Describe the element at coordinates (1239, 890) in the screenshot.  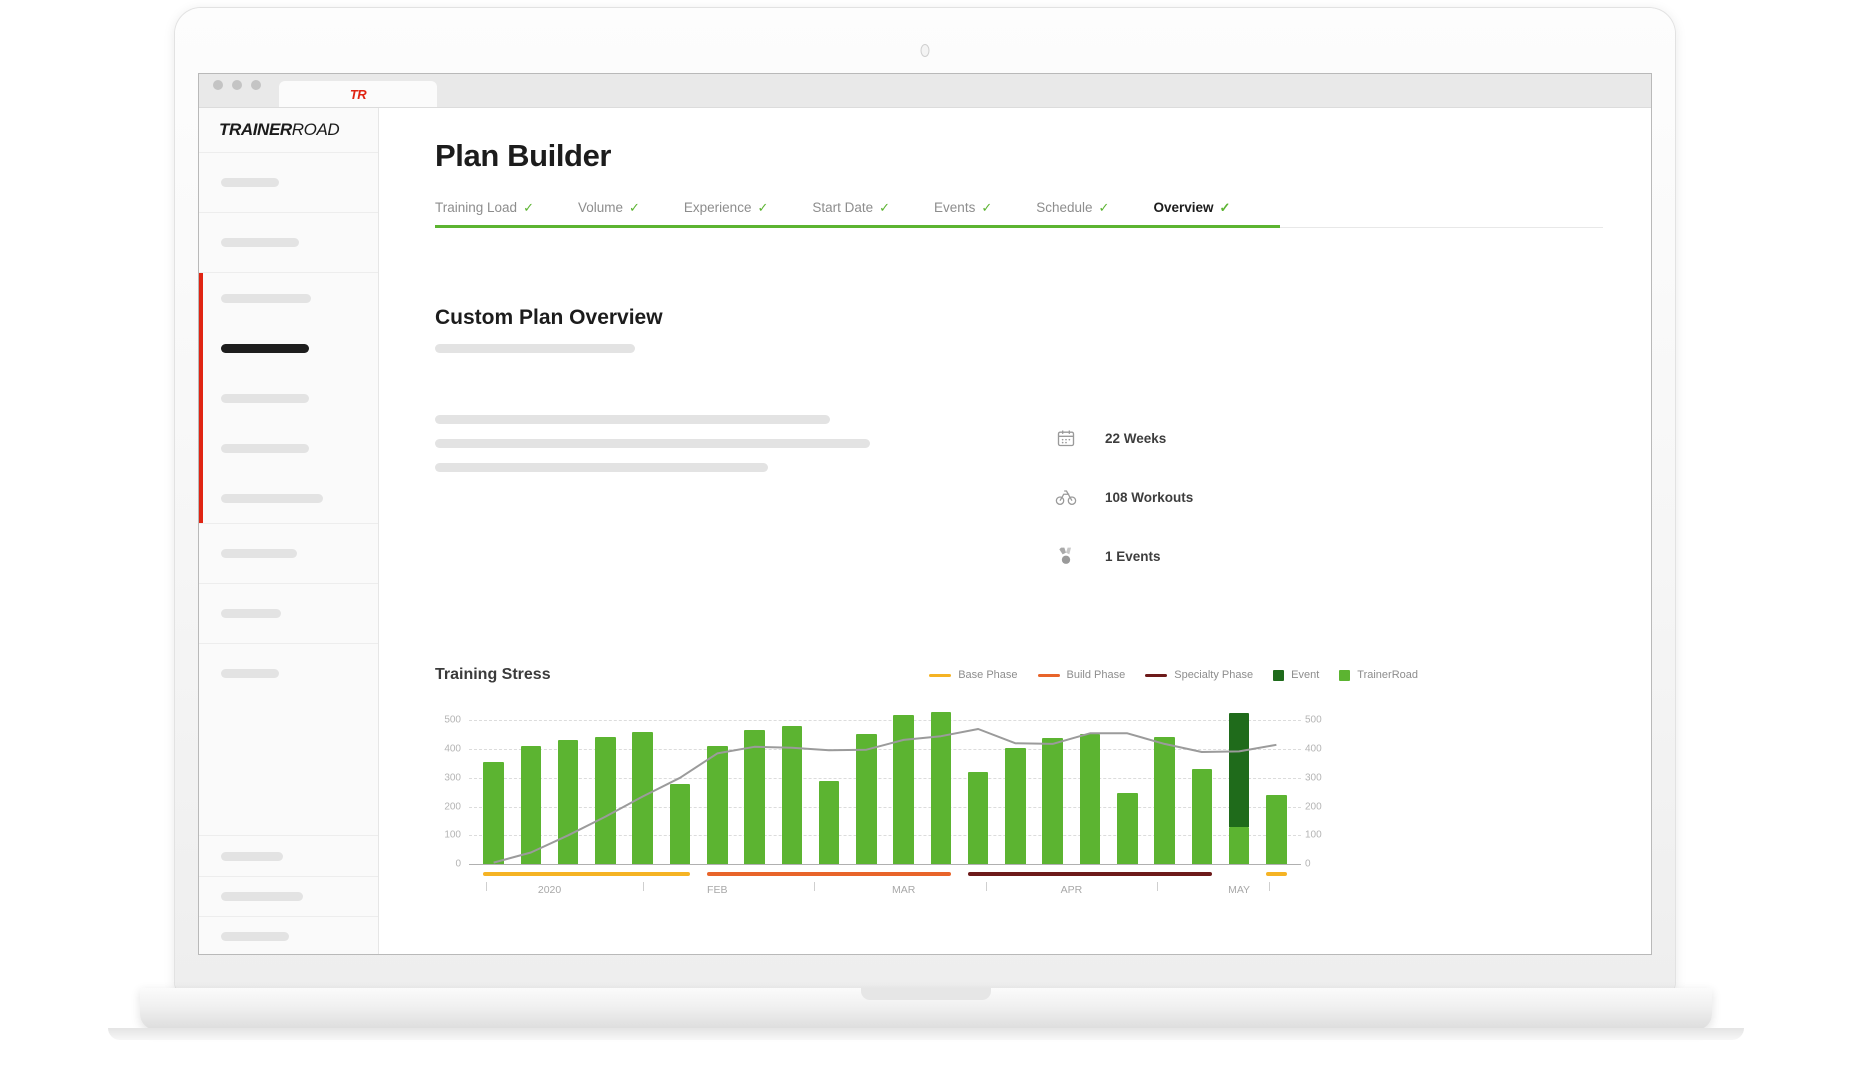
I see `x-axis-label-may: MAY` at that location.